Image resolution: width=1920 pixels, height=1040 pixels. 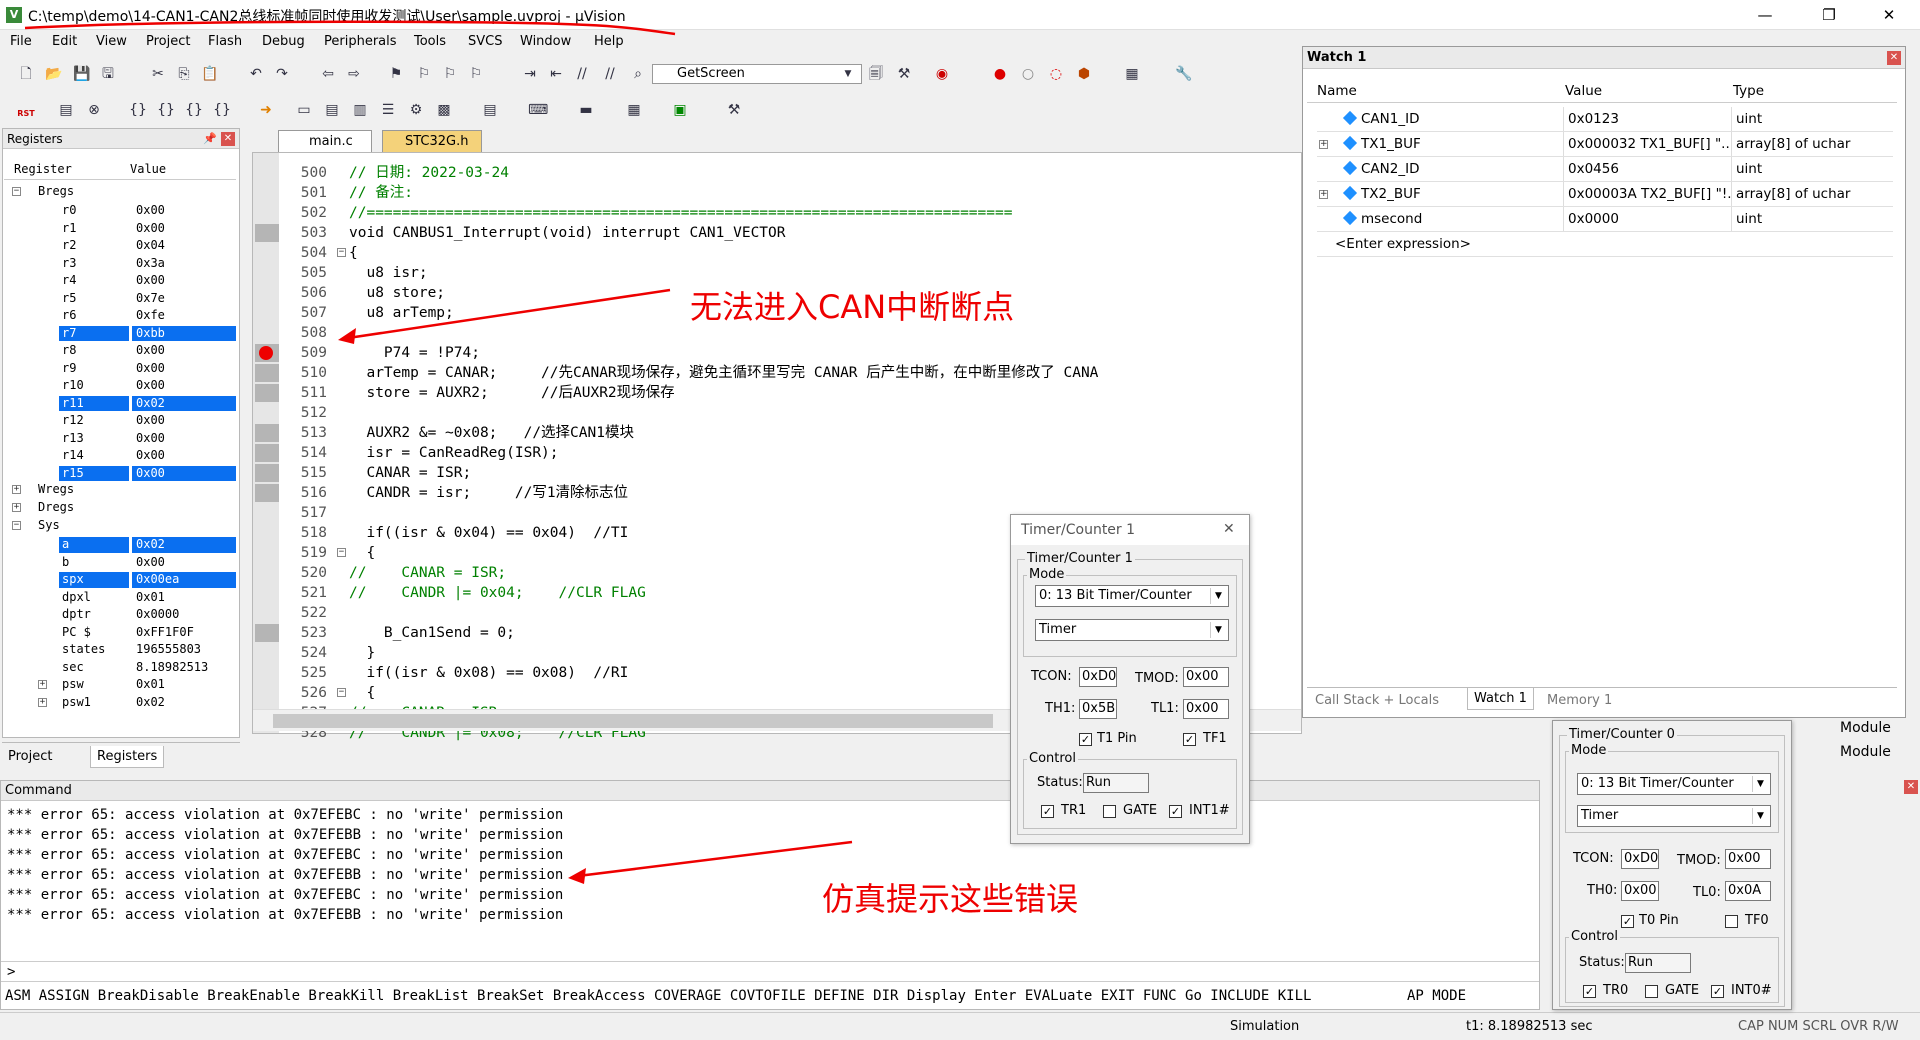 I want to click on registers-window-icon: ☰, so click(x=388, y=110).